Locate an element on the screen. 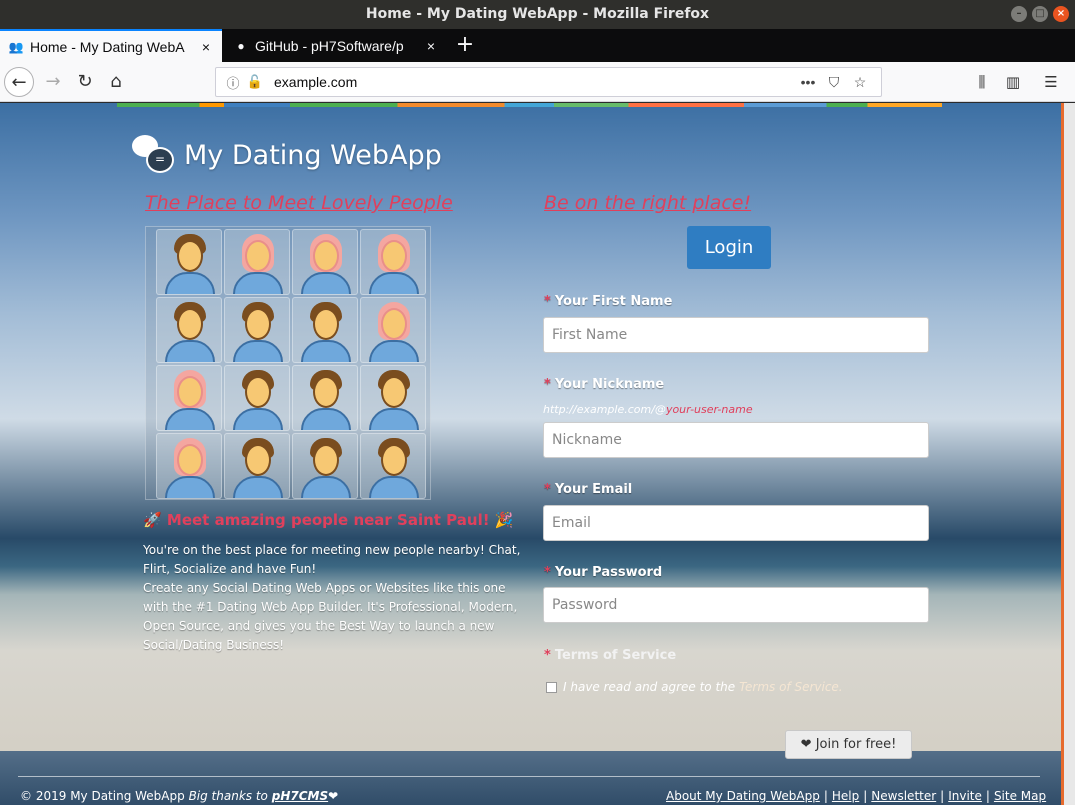 The image size is (1075, 805). desc-line: Social/Dating Business! is located at coordinates (214, 645).